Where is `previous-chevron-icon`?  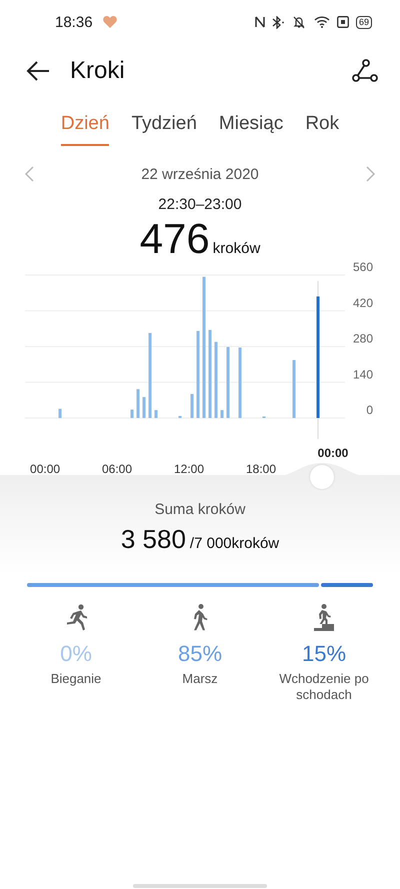 previous-chevron-icon is located at coordinates (29, 174).